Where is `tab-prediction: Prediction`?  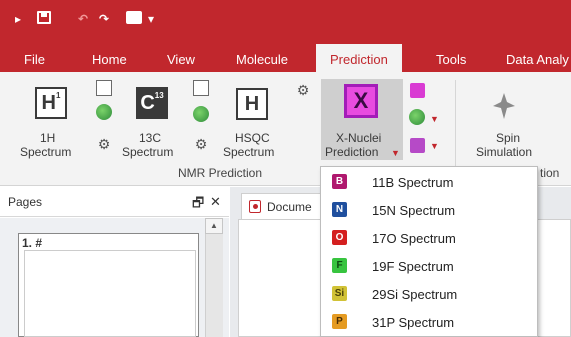 tab-prediction: Prediction is located at coordinates (359, 58).